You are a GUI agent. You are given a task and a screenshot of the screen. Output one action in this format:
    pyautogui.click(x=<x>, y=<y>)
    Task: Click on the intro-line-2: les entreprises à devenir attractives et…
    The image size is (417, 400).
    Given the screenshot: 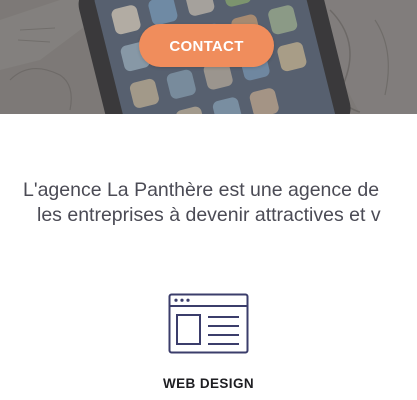 What is the action you would take?
    pyautogui.click(x=209, y=215)
    